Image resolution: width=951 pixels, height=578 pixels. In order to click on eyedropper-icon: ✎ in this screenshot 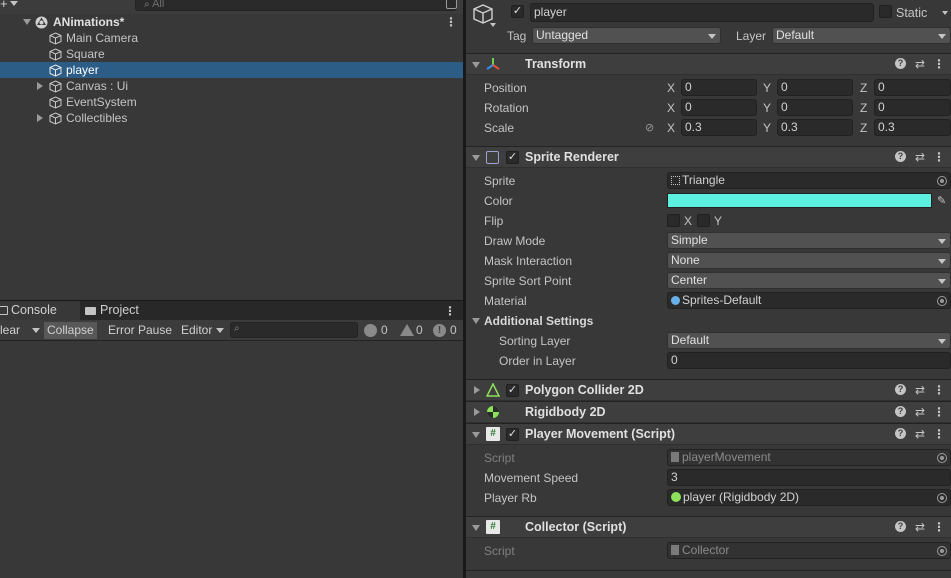, I will do `click(941, 201)`.